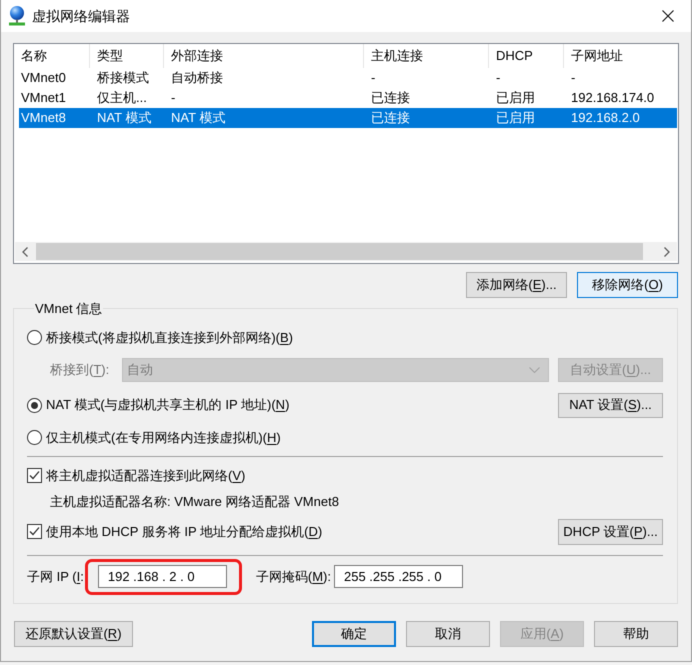  I want to click on subnet-mask-field: 255 .255 .255 . 0, so click(398, 576).